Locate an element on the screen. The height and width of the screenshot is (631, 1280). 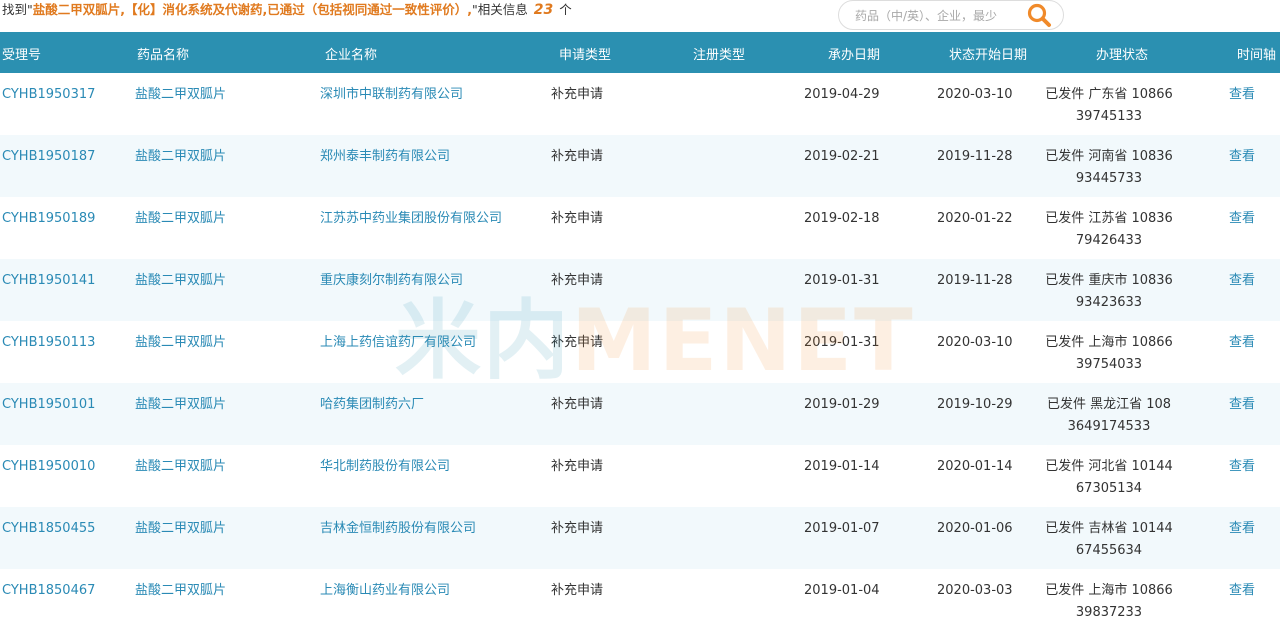
undertake-date: 2019-02-18 is located at coordinates (842, 218).